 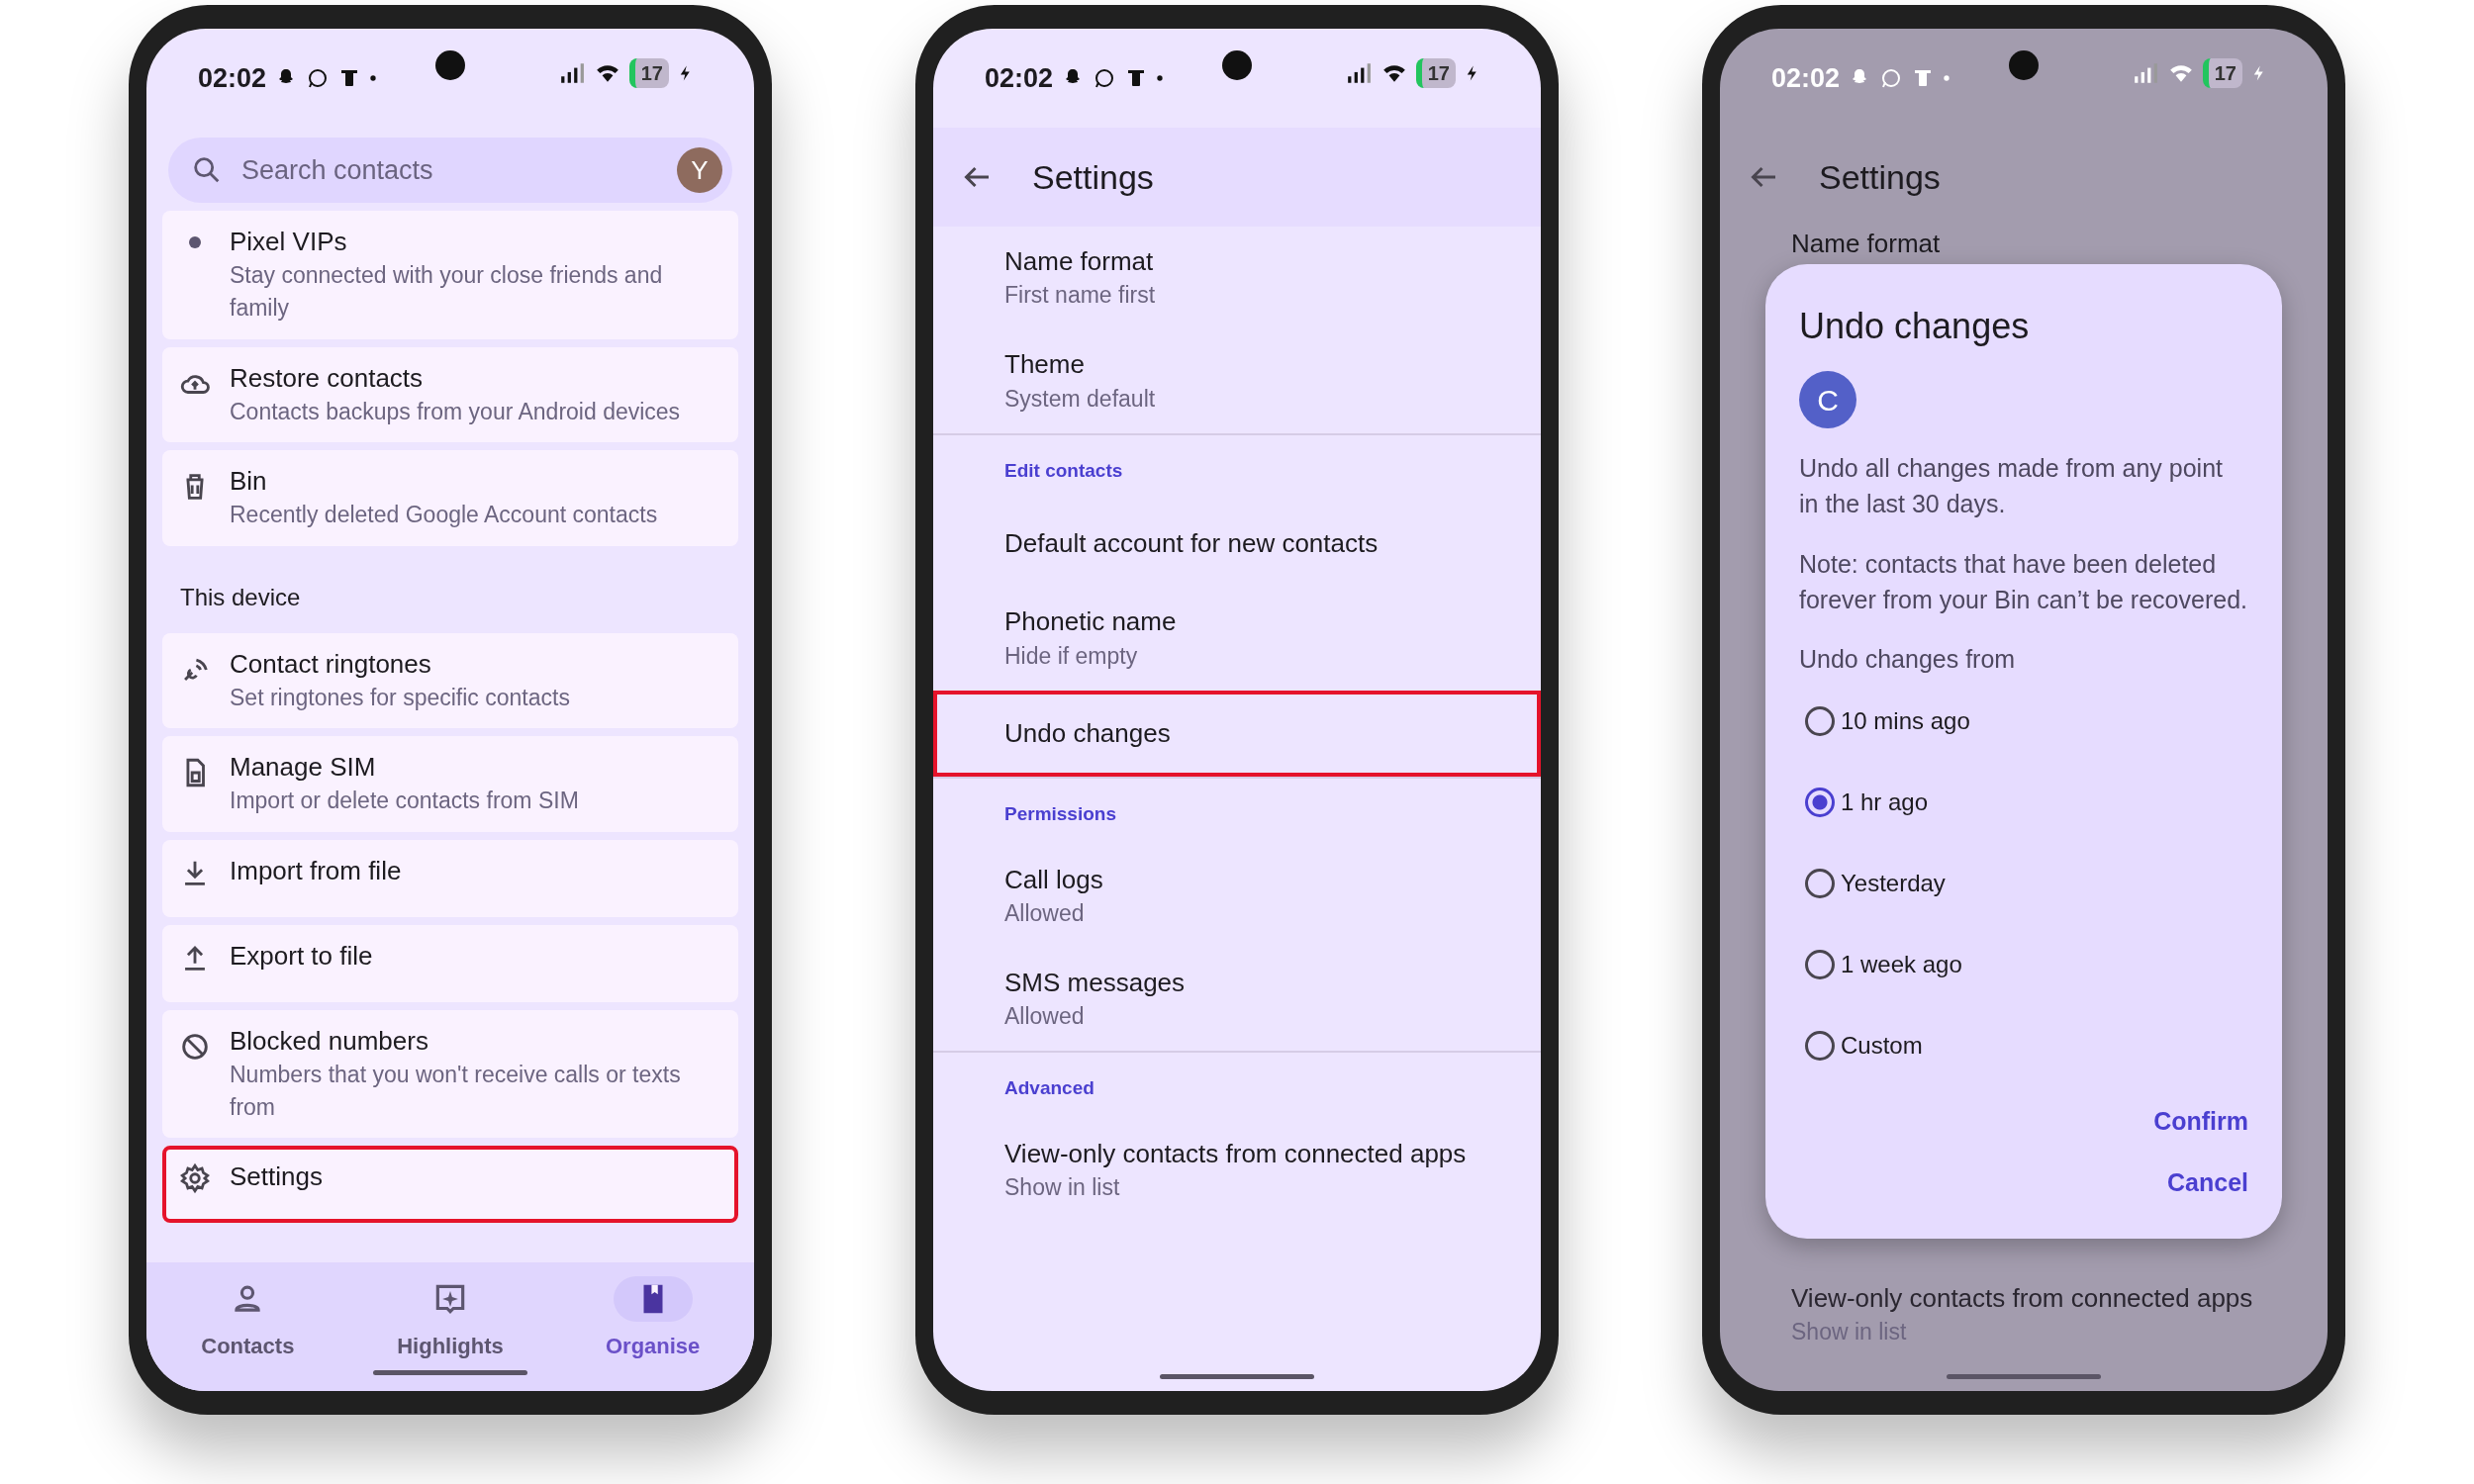 I want to click on option-label: 1 week ago, so click(x=1902, y=965).